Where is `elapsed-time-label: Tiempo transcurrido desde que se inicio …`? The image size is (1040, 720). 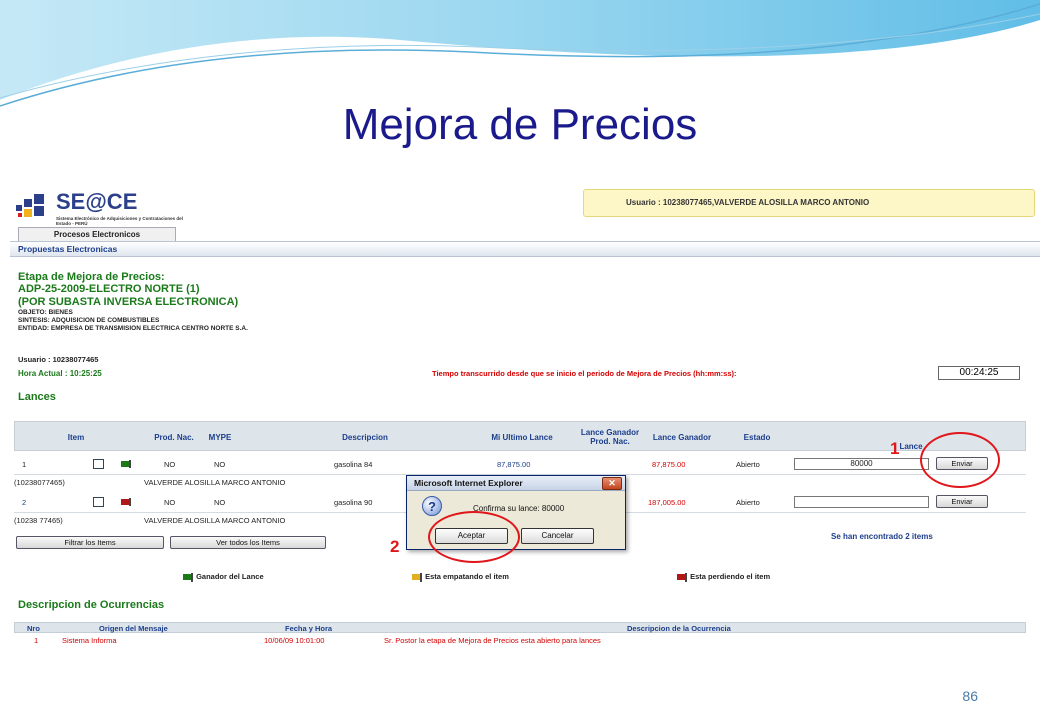 elapsed-time-label: Tiempo transcurrido desde que se inicio … is located at coordinates (584, 373).